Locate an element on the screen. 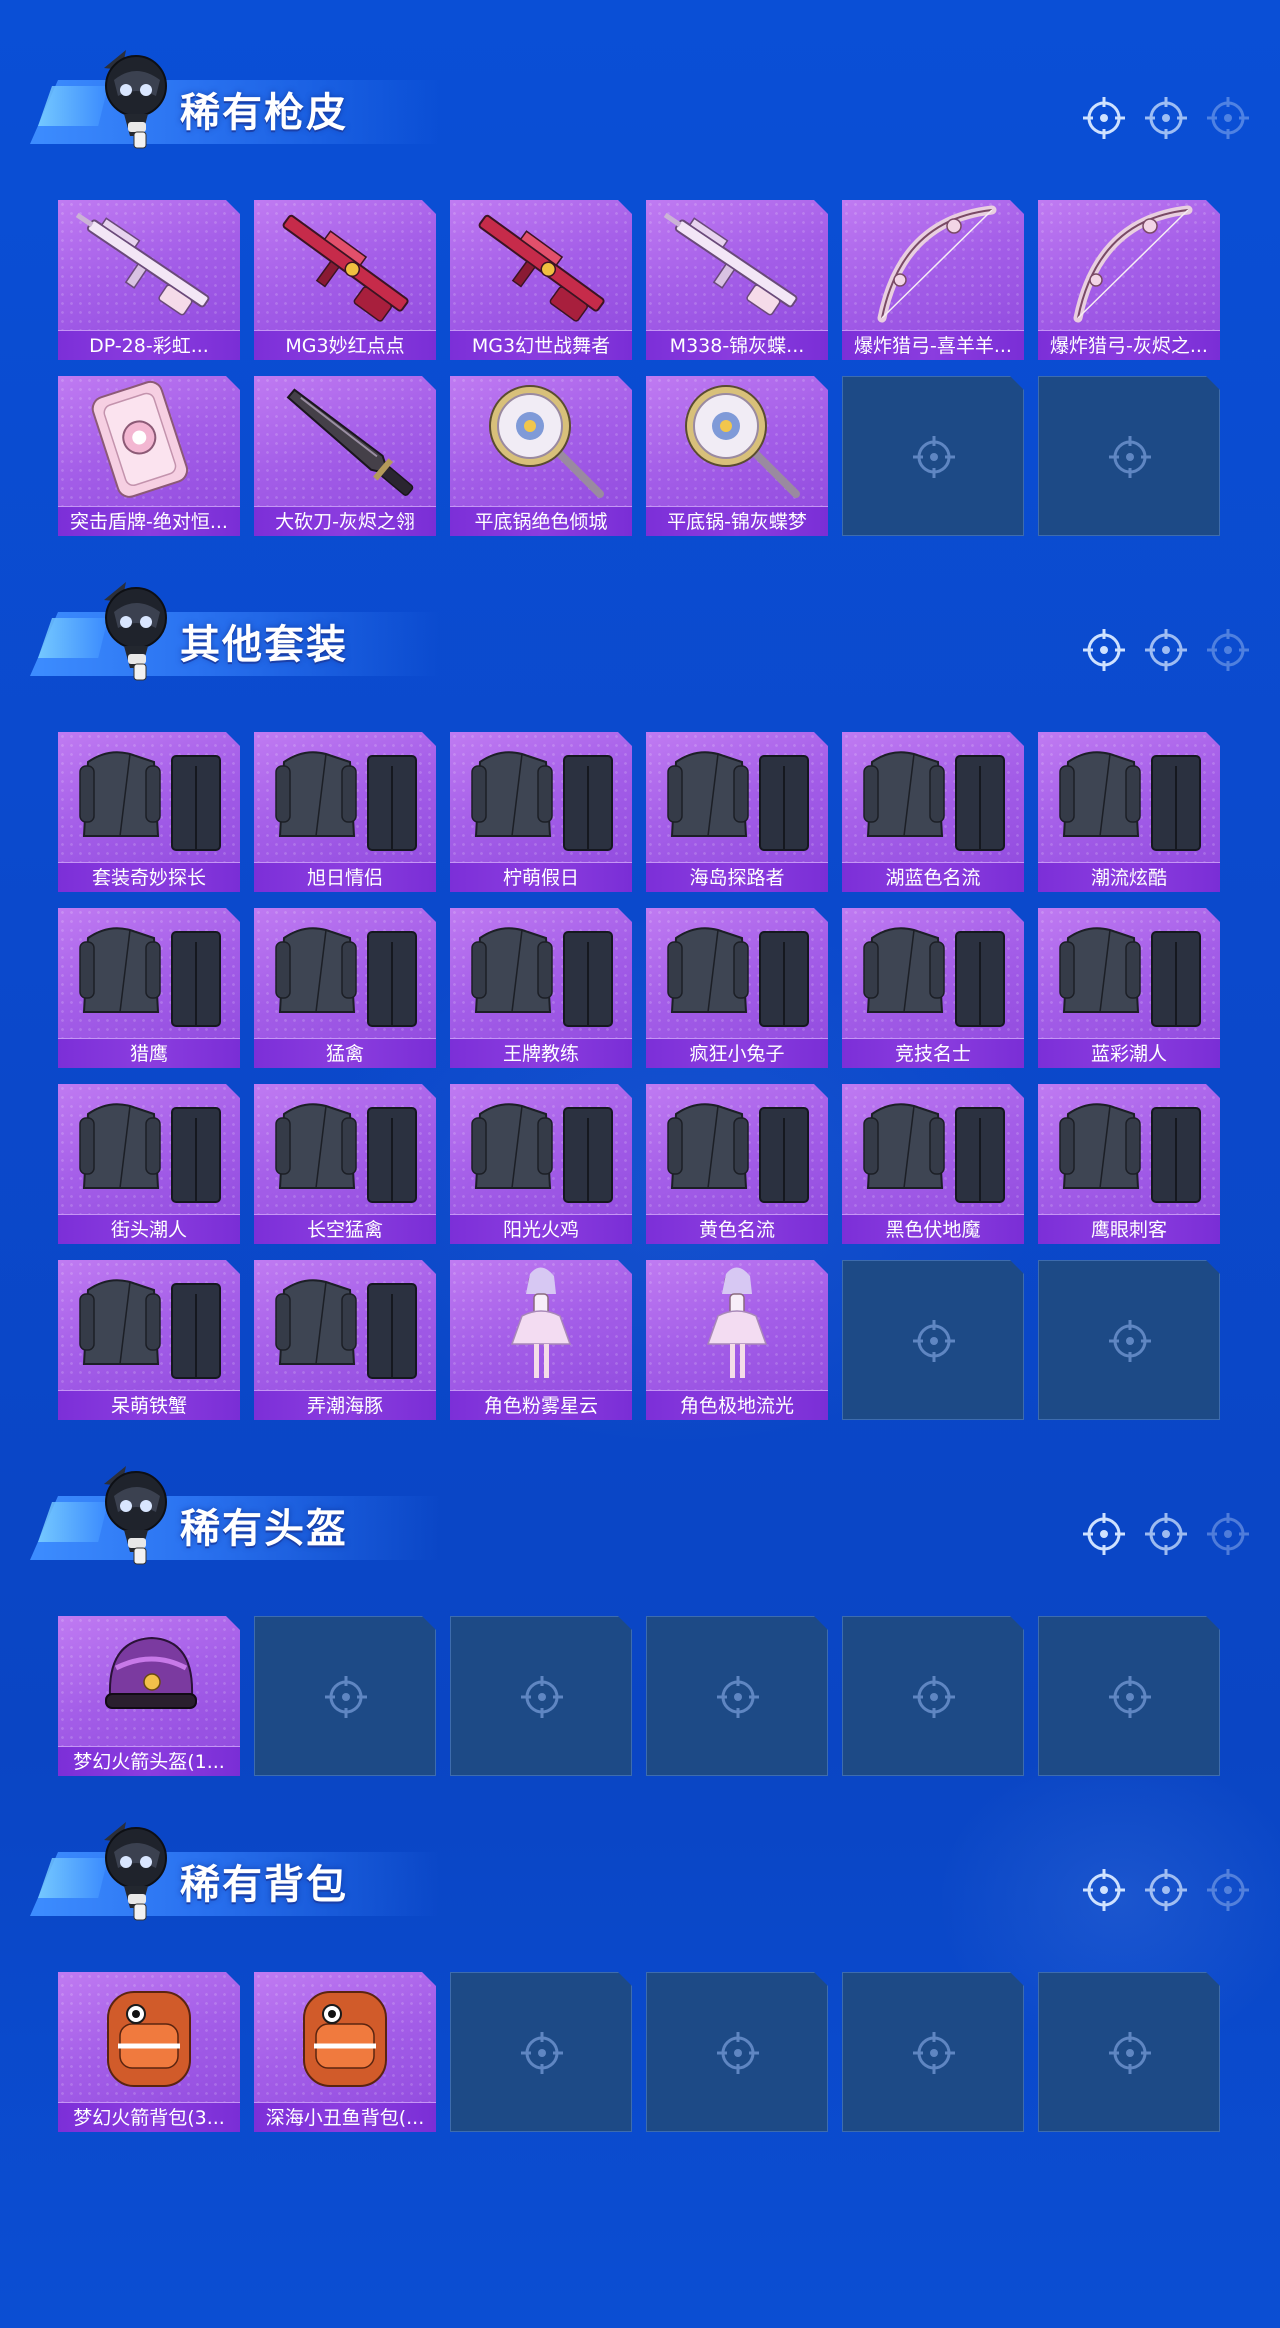 This screenshot has height=2328, width=1280. item-name: 角色粉雾星云 is located at coordinates (541, 1405).